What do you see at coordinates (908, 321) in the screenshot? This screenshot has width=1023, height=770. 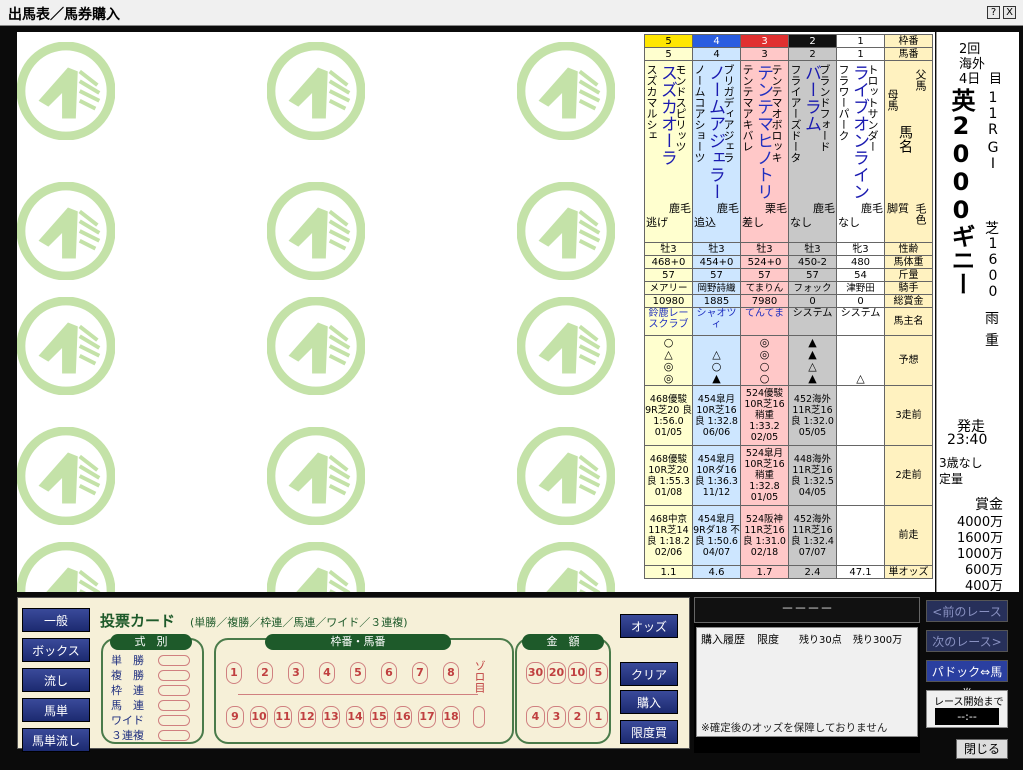 I see `owner-label: 馬主名` at bounding box center [908, 321].